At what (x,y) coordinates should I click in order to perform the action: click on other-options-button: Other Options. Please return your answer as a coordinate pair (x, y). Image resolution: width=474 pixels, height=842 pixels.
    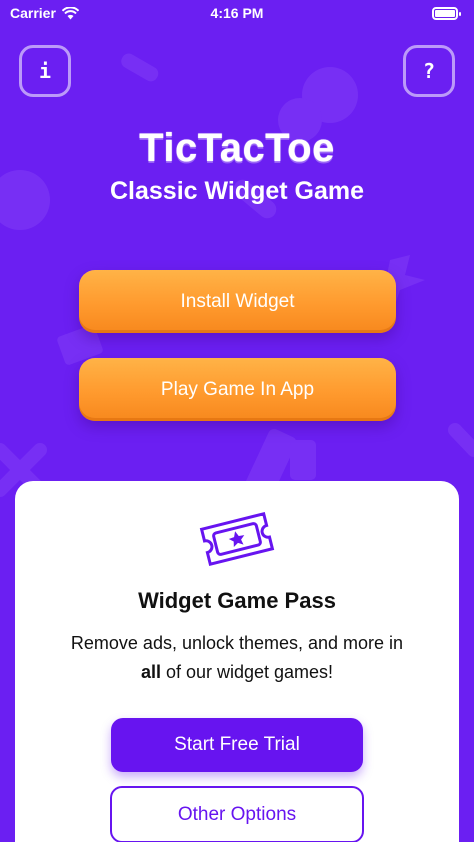
    Looking at the image, I should click on (237, 814).